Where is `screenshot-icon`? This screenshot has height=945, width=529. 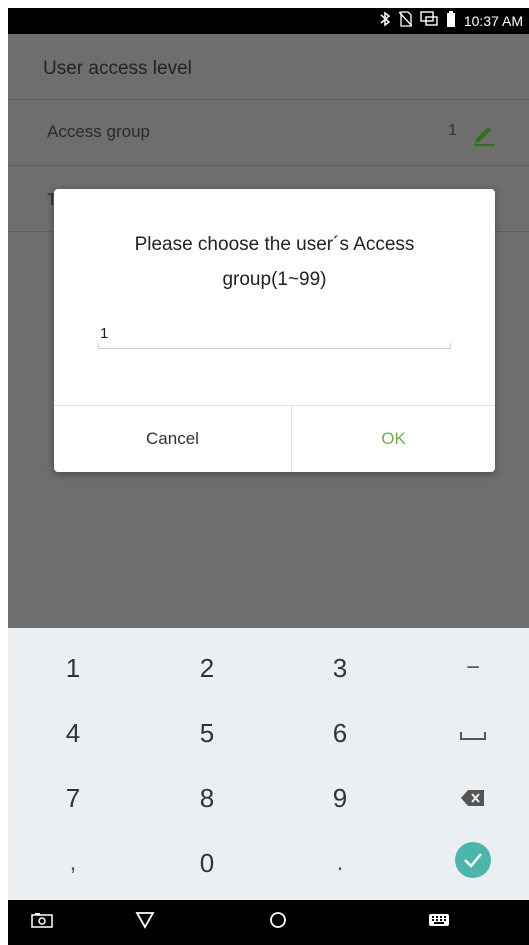
screenshot-icon is located at coordinates (42, 922).